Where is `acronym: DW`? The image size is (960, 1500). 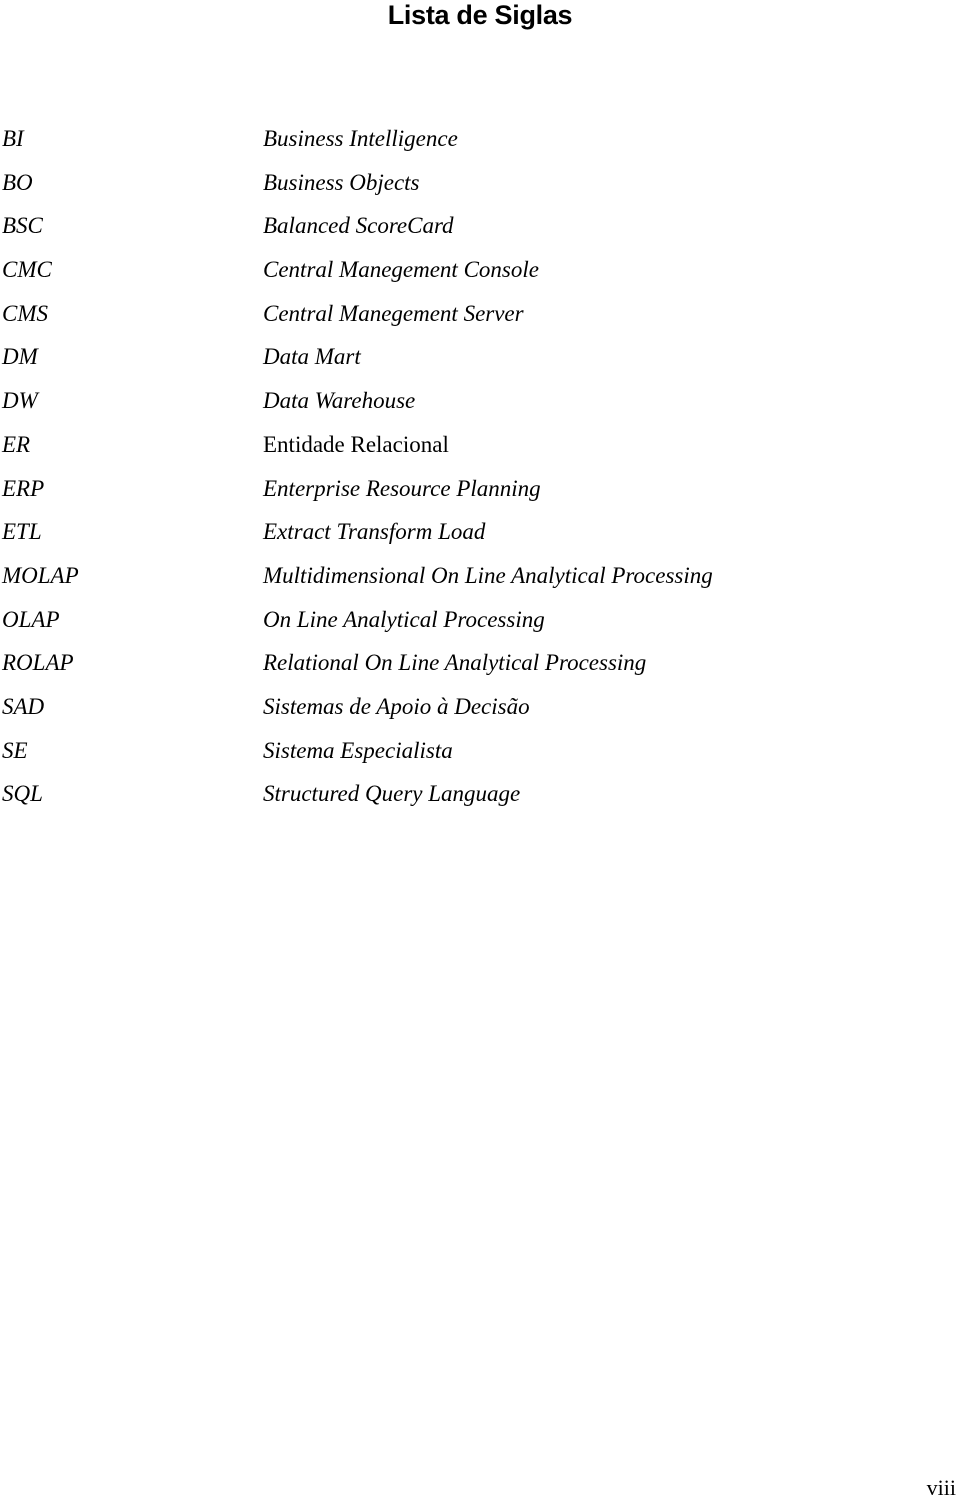
acronym: DW is located at coordinates (20, 401).